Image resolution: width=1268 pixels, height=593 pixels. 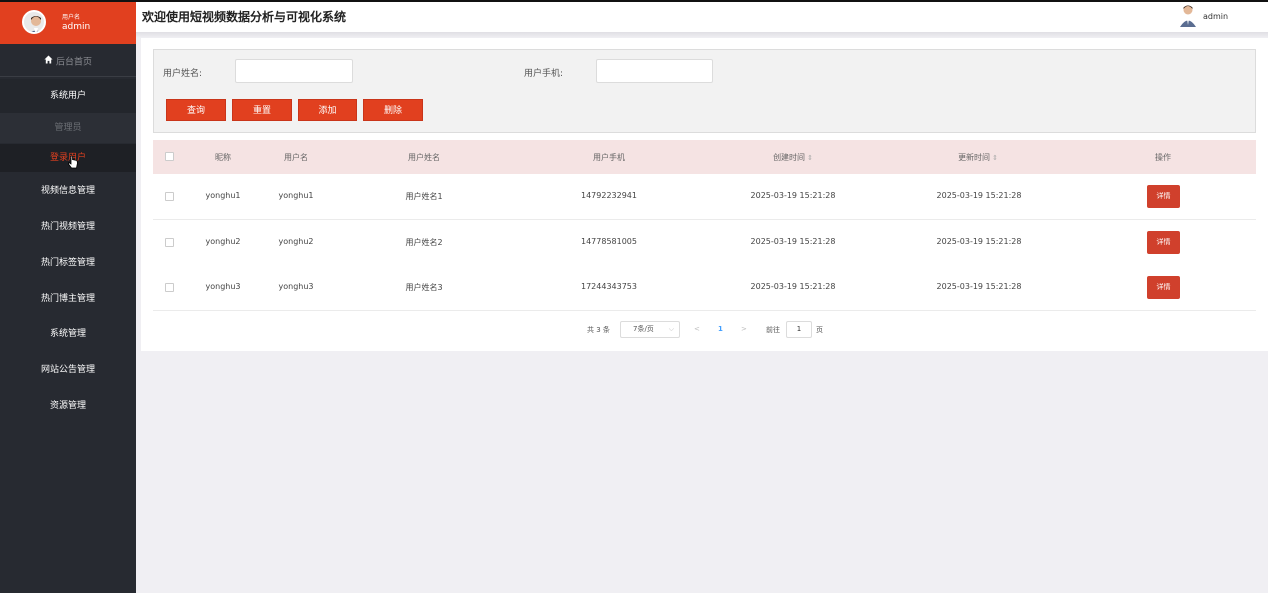 What do you see at coordinates (296, 286) in the screenshot?
I see `cell-username: yonghu3` at bounding box center [296, 286].